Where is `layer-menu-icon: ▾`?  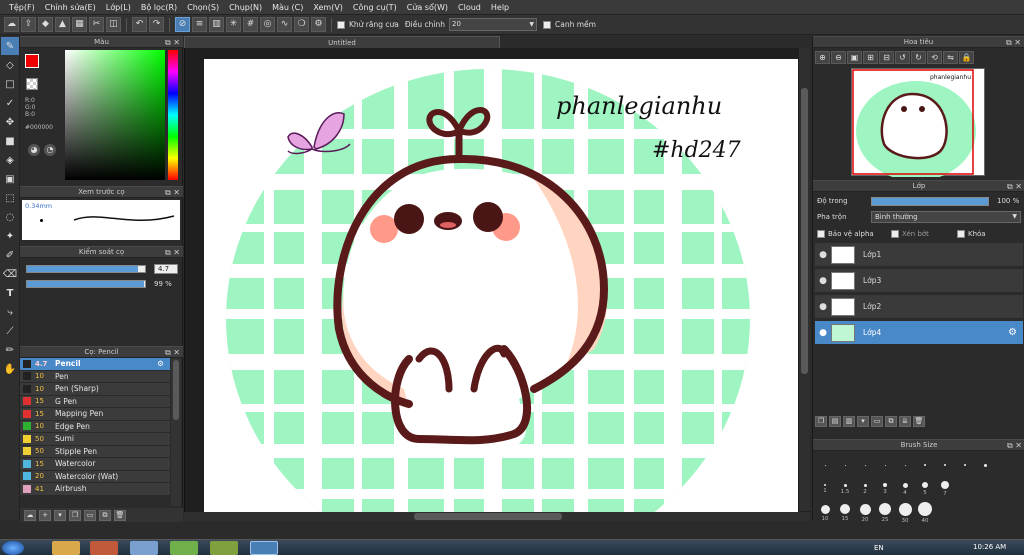
layer-menu-icon: ▾ is located at coordinates (863, 421).